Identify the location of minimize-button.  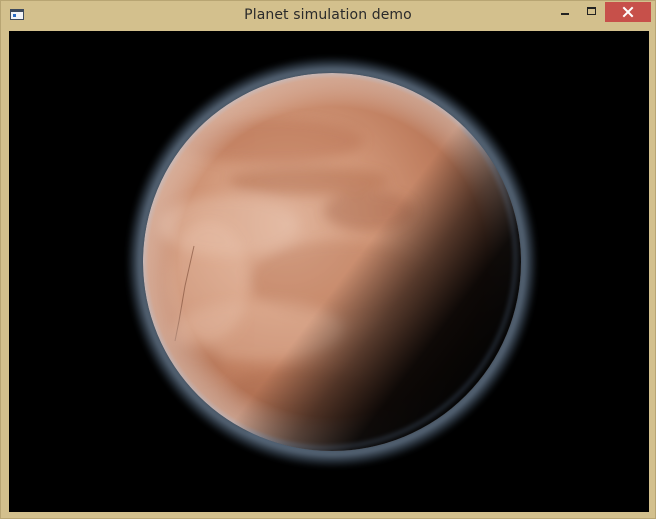
(564, 12).